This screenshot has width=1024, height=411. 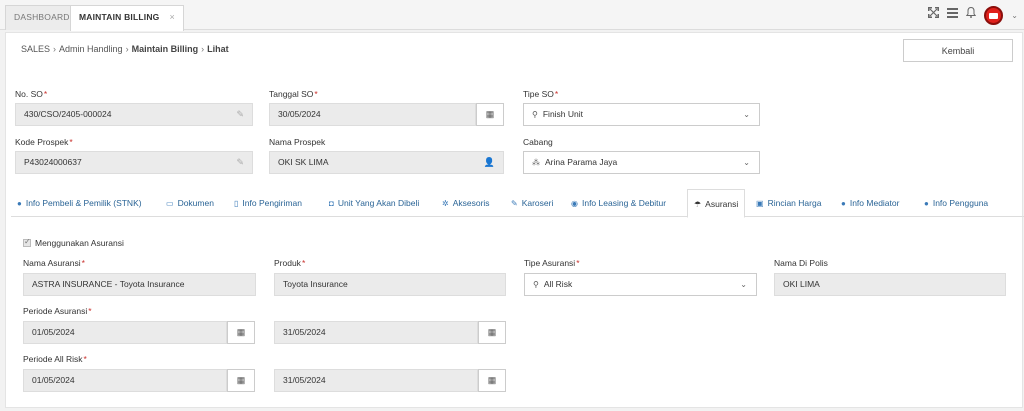 What do you see at coordinates (390, 284) in the screenshot?
I see `produk-field: Toyota Insurance` at bounding box center [390, 284].